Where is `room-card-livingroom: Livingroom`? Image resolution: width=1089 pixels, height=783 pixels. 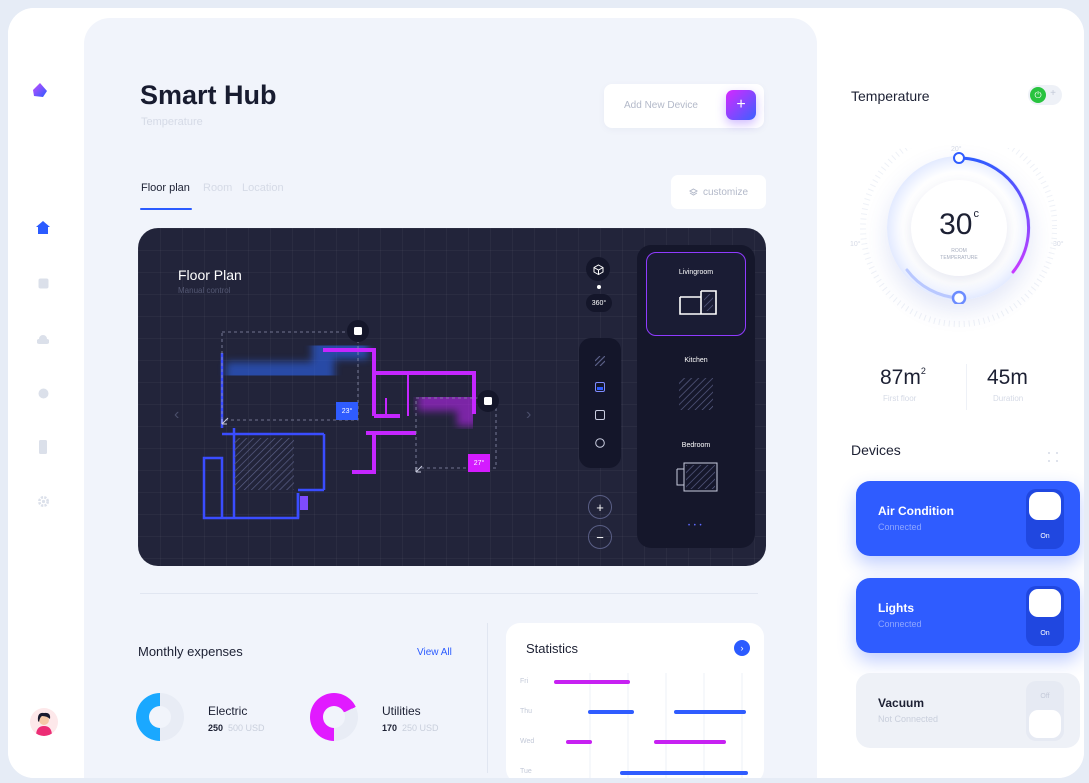 room-card-livingroom: Livingroom is located at coordinates (696, 294).